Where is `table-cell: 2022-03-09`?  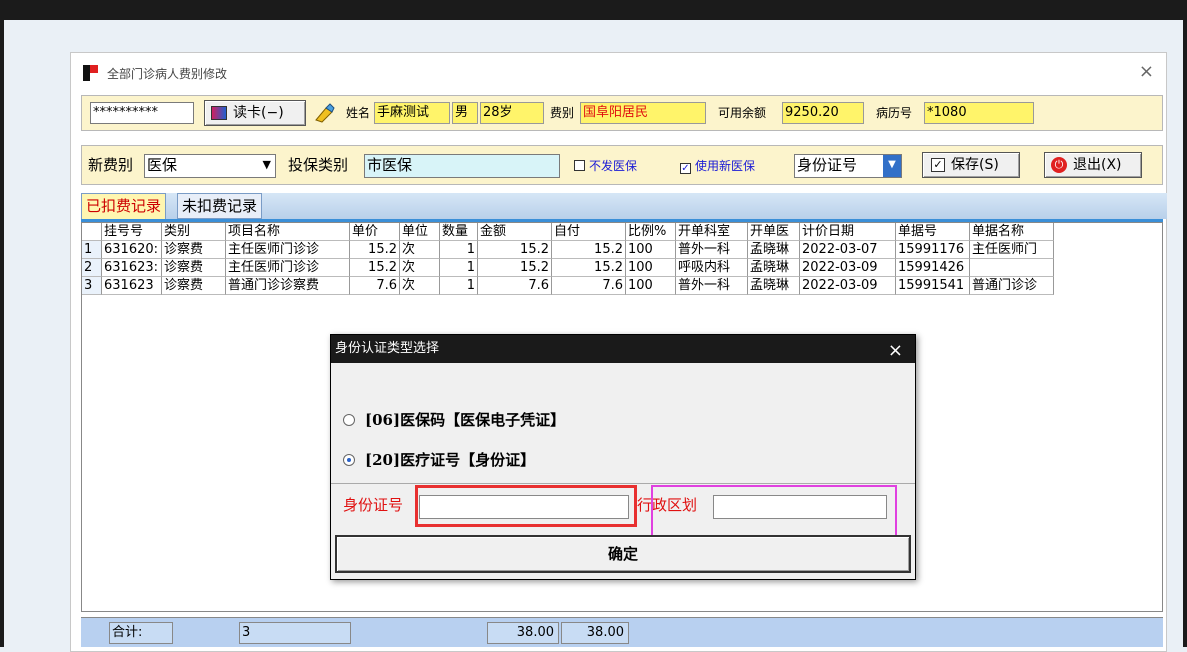 table-cell: 2022-03-09 is located at coordinates (848, 286).